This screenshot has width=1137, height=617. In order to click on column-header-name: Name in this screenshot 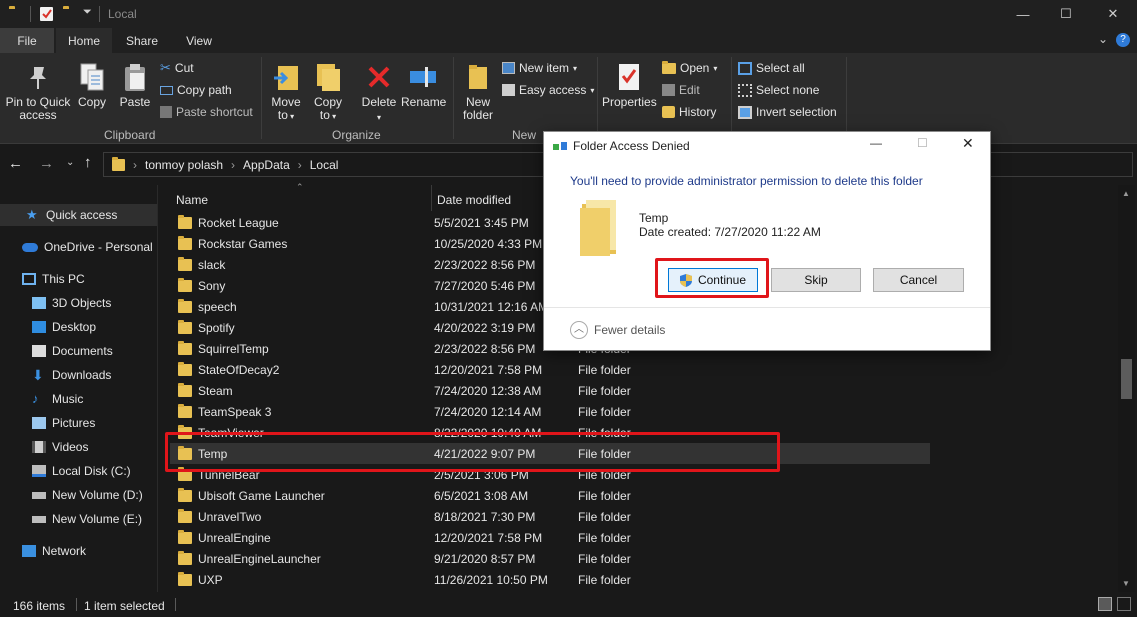, I will do `click(192, 200)`.